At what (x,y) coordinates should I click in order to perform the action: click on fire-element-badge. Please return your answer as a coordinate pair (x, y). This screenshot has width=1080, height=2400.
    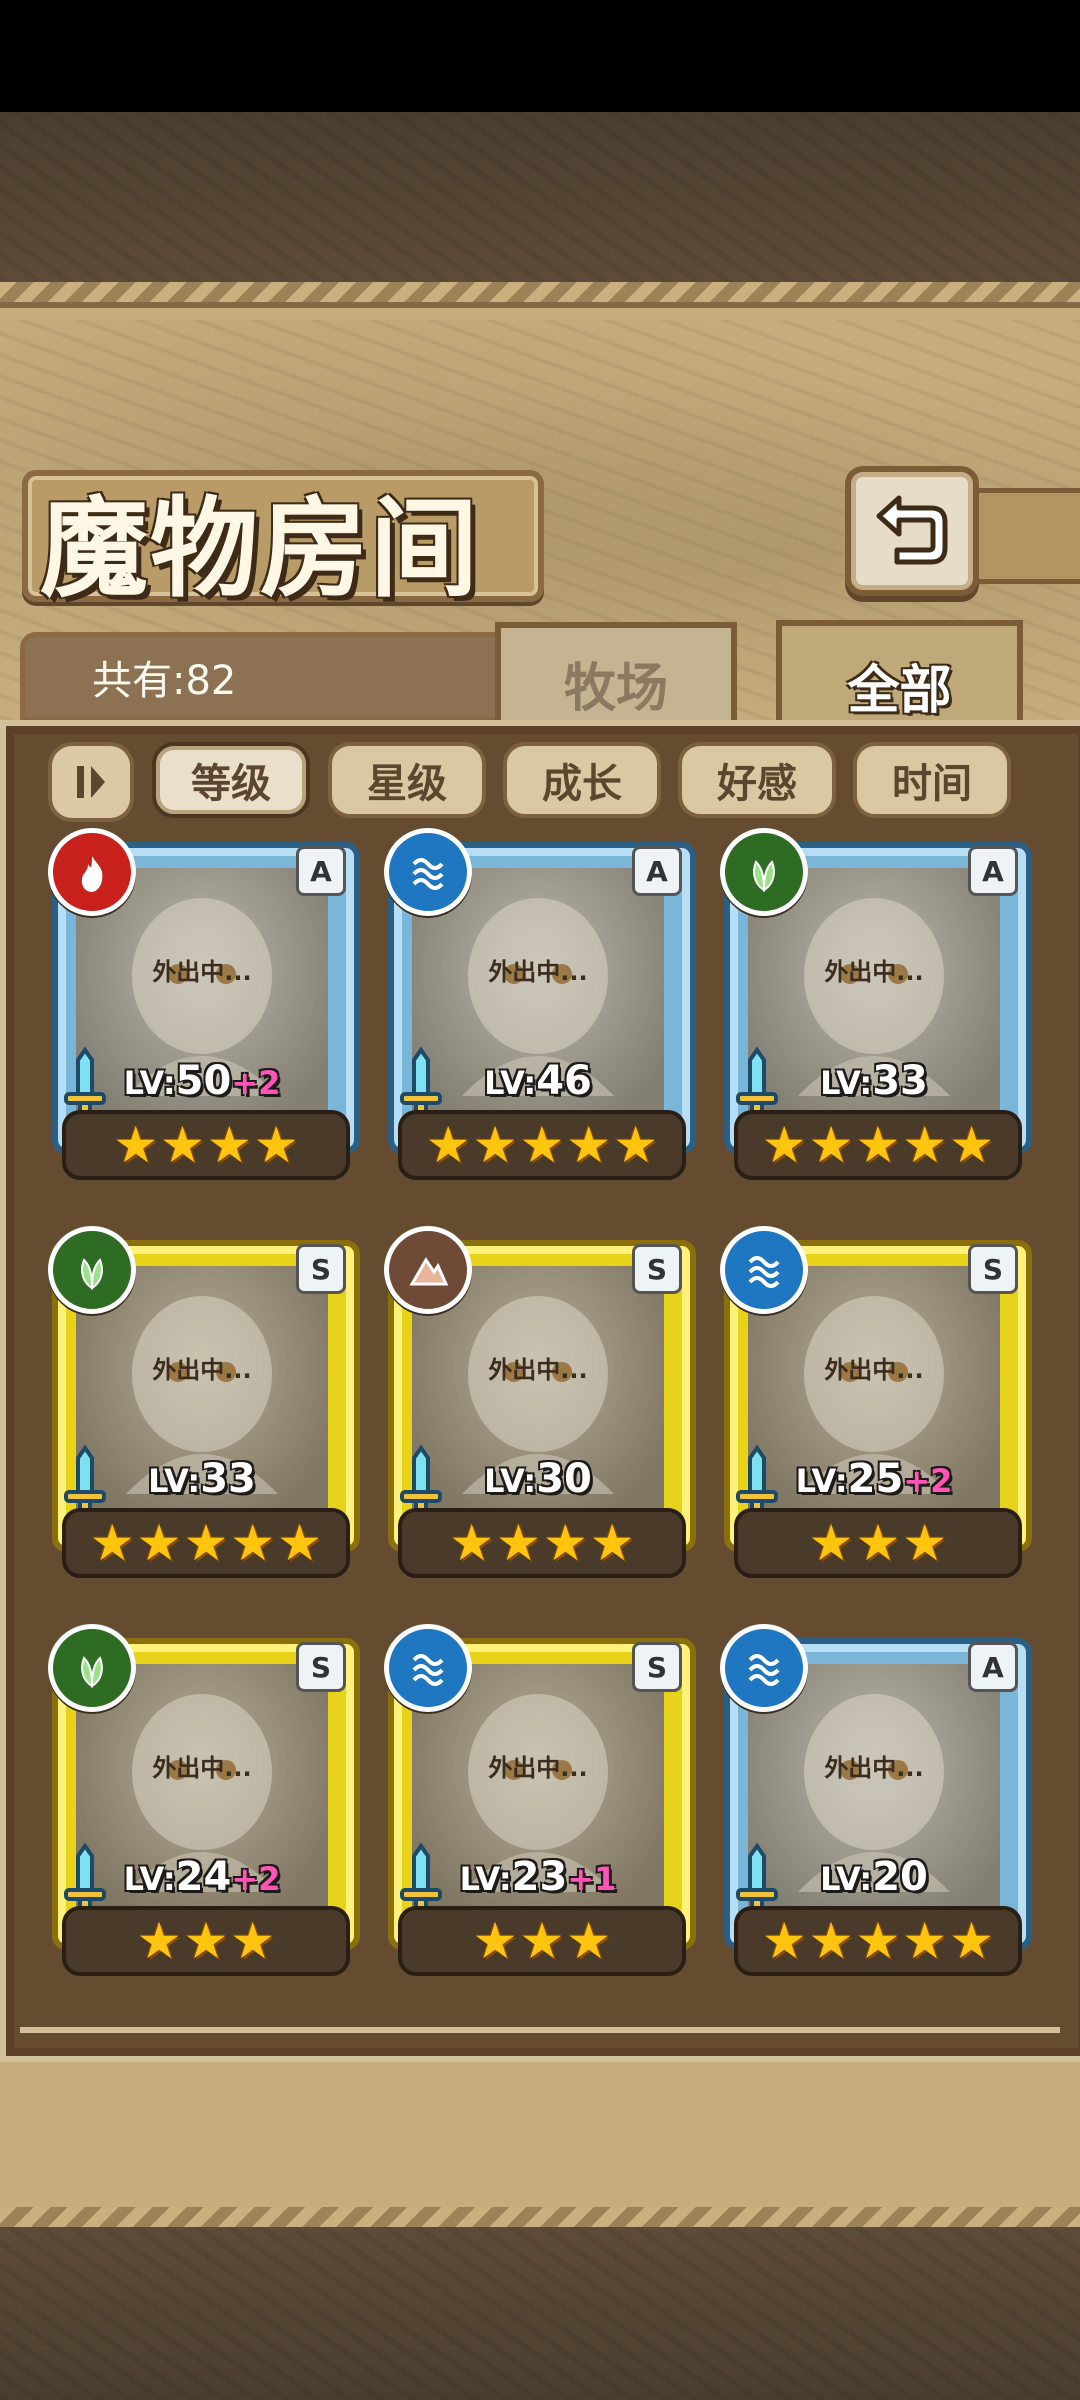
    Looking at the image, I should click on (92, 872).